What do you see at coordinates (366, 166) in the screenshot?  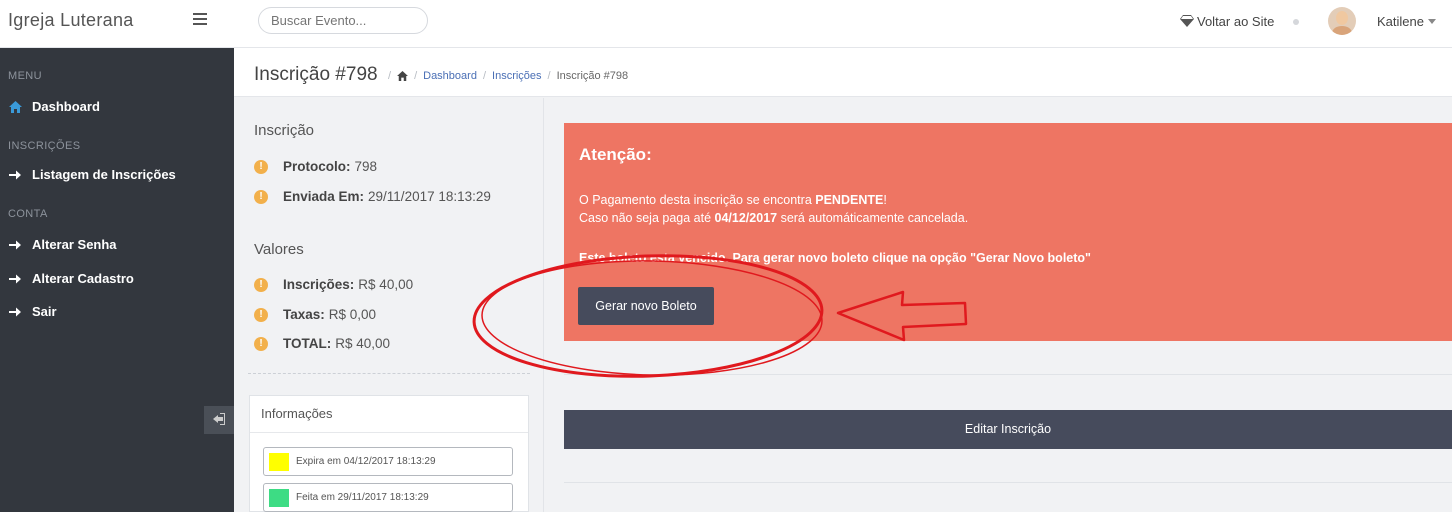 I see `protocolo-value: 798` at bounding box center [366, 166].